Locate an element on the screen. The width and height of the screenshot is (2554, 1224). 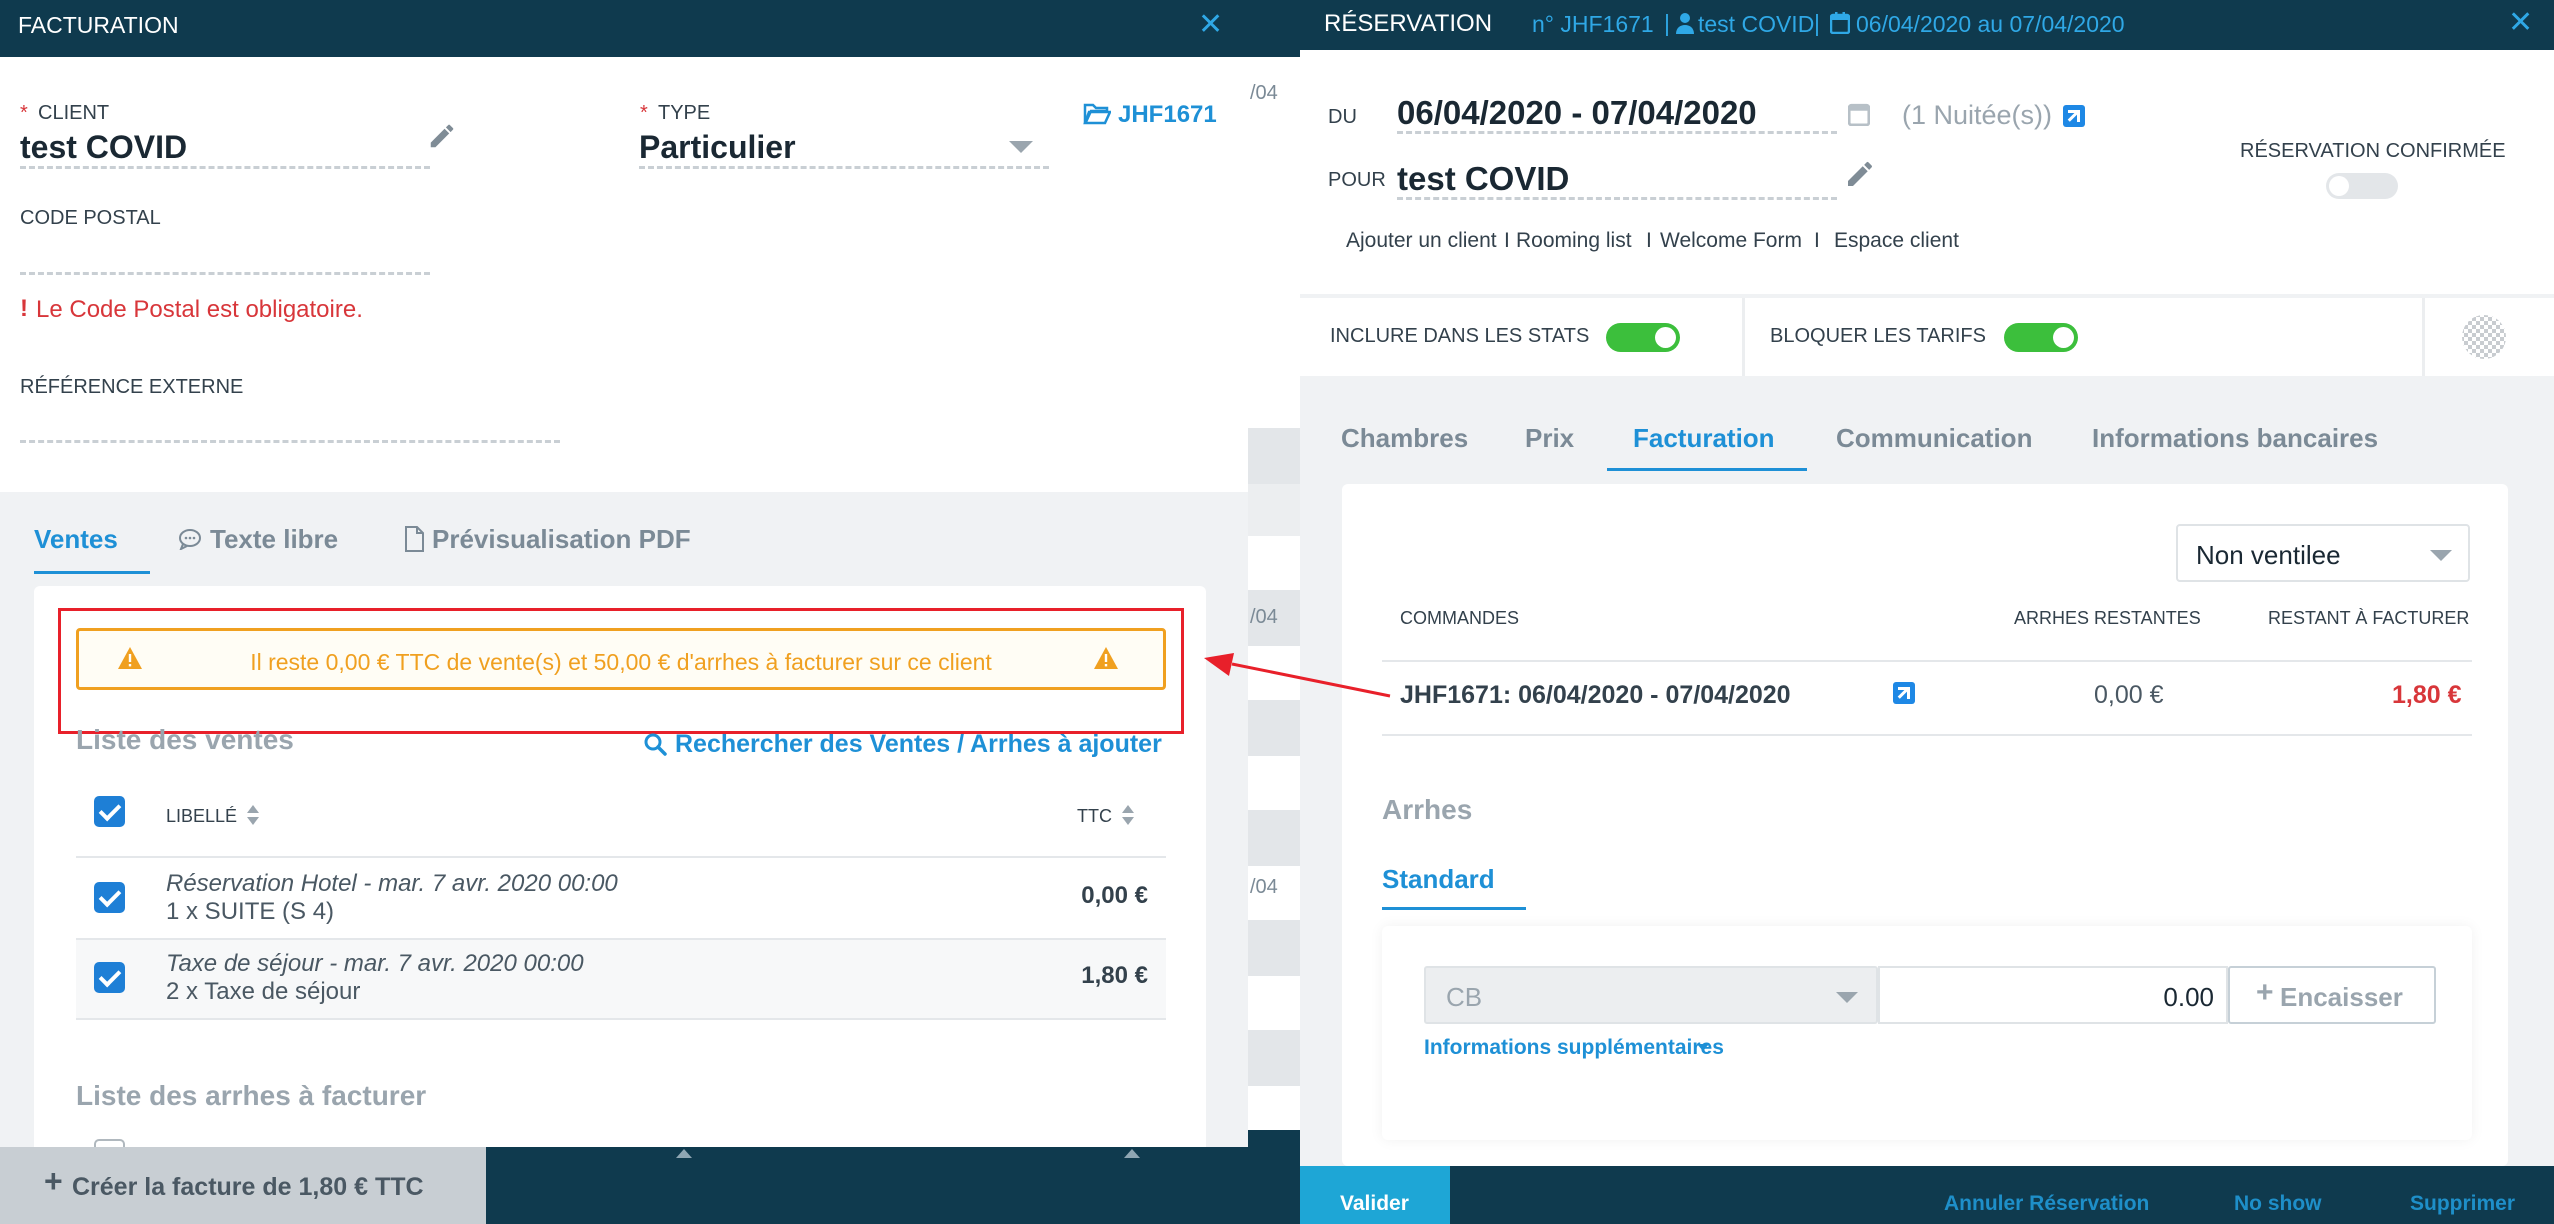
welcome-form-link: Welcome Form is located at coordinates (1731, 241).